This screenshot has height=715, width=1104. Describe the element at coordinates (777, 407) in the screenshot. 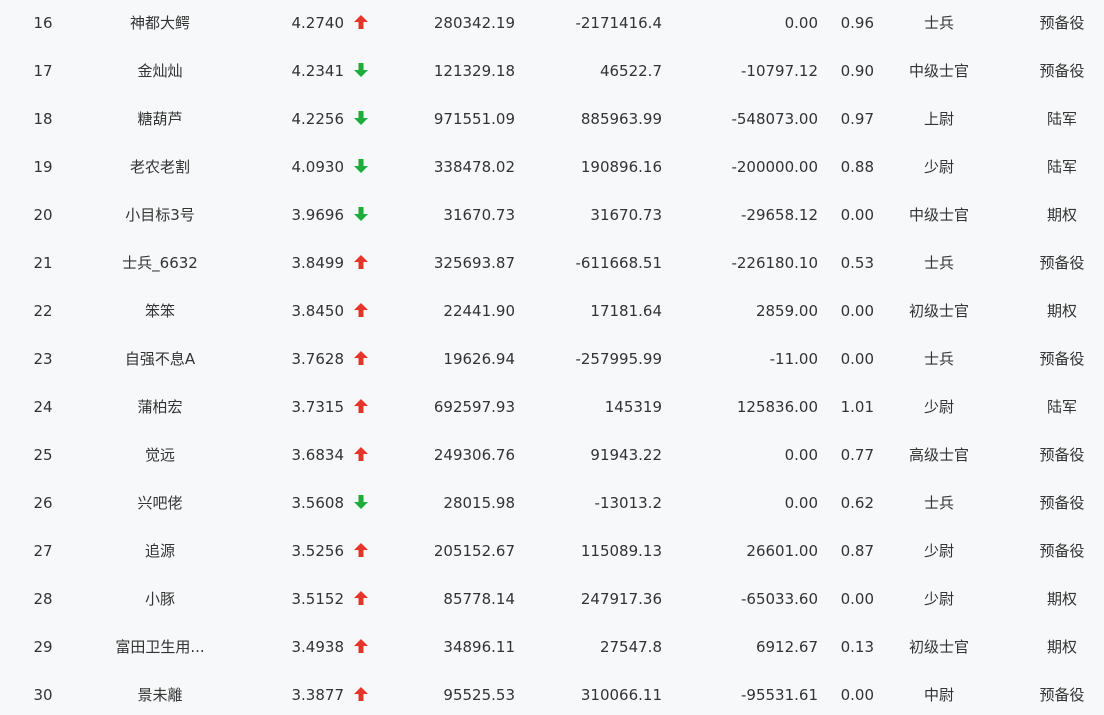

I see `value-3-cell: 125836.00` at that location.